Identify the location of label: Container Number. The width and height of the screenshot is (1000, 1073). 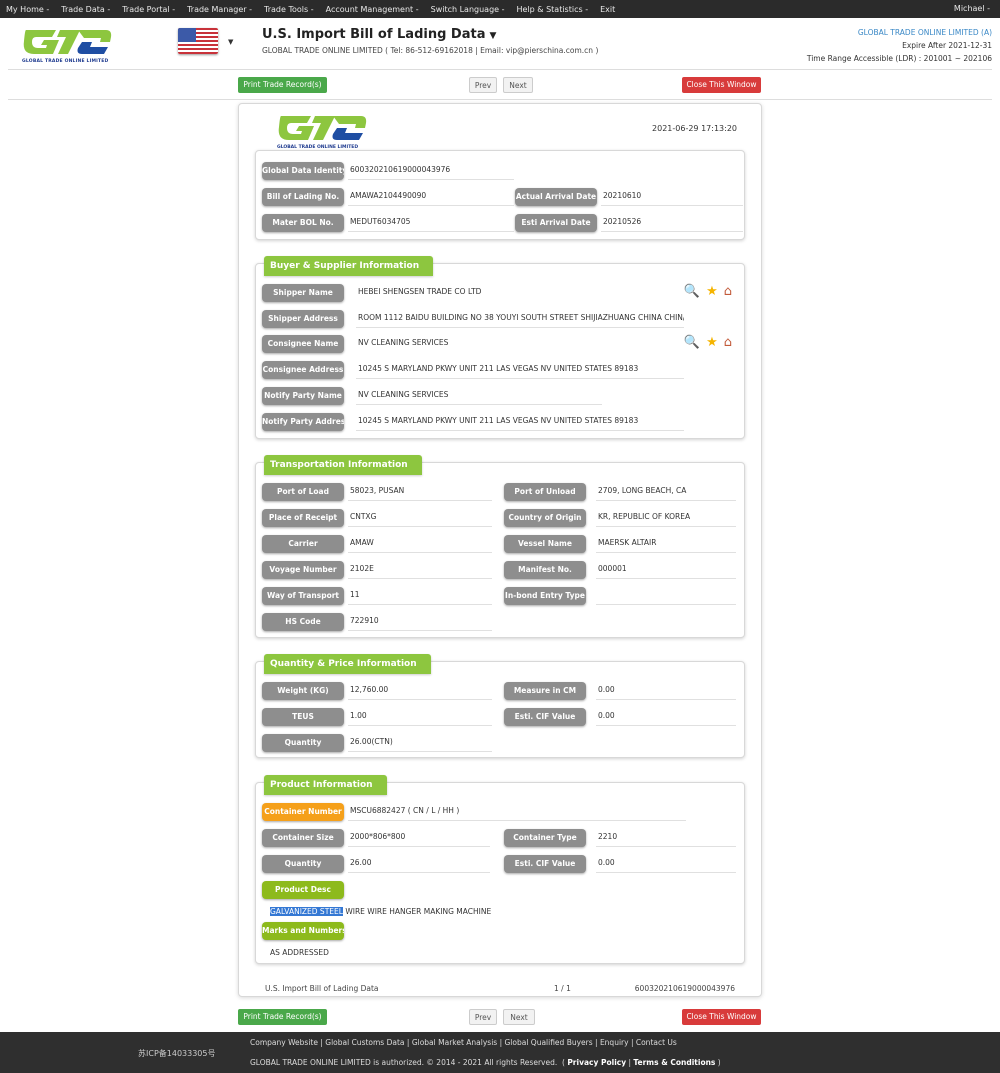
(303, 812).